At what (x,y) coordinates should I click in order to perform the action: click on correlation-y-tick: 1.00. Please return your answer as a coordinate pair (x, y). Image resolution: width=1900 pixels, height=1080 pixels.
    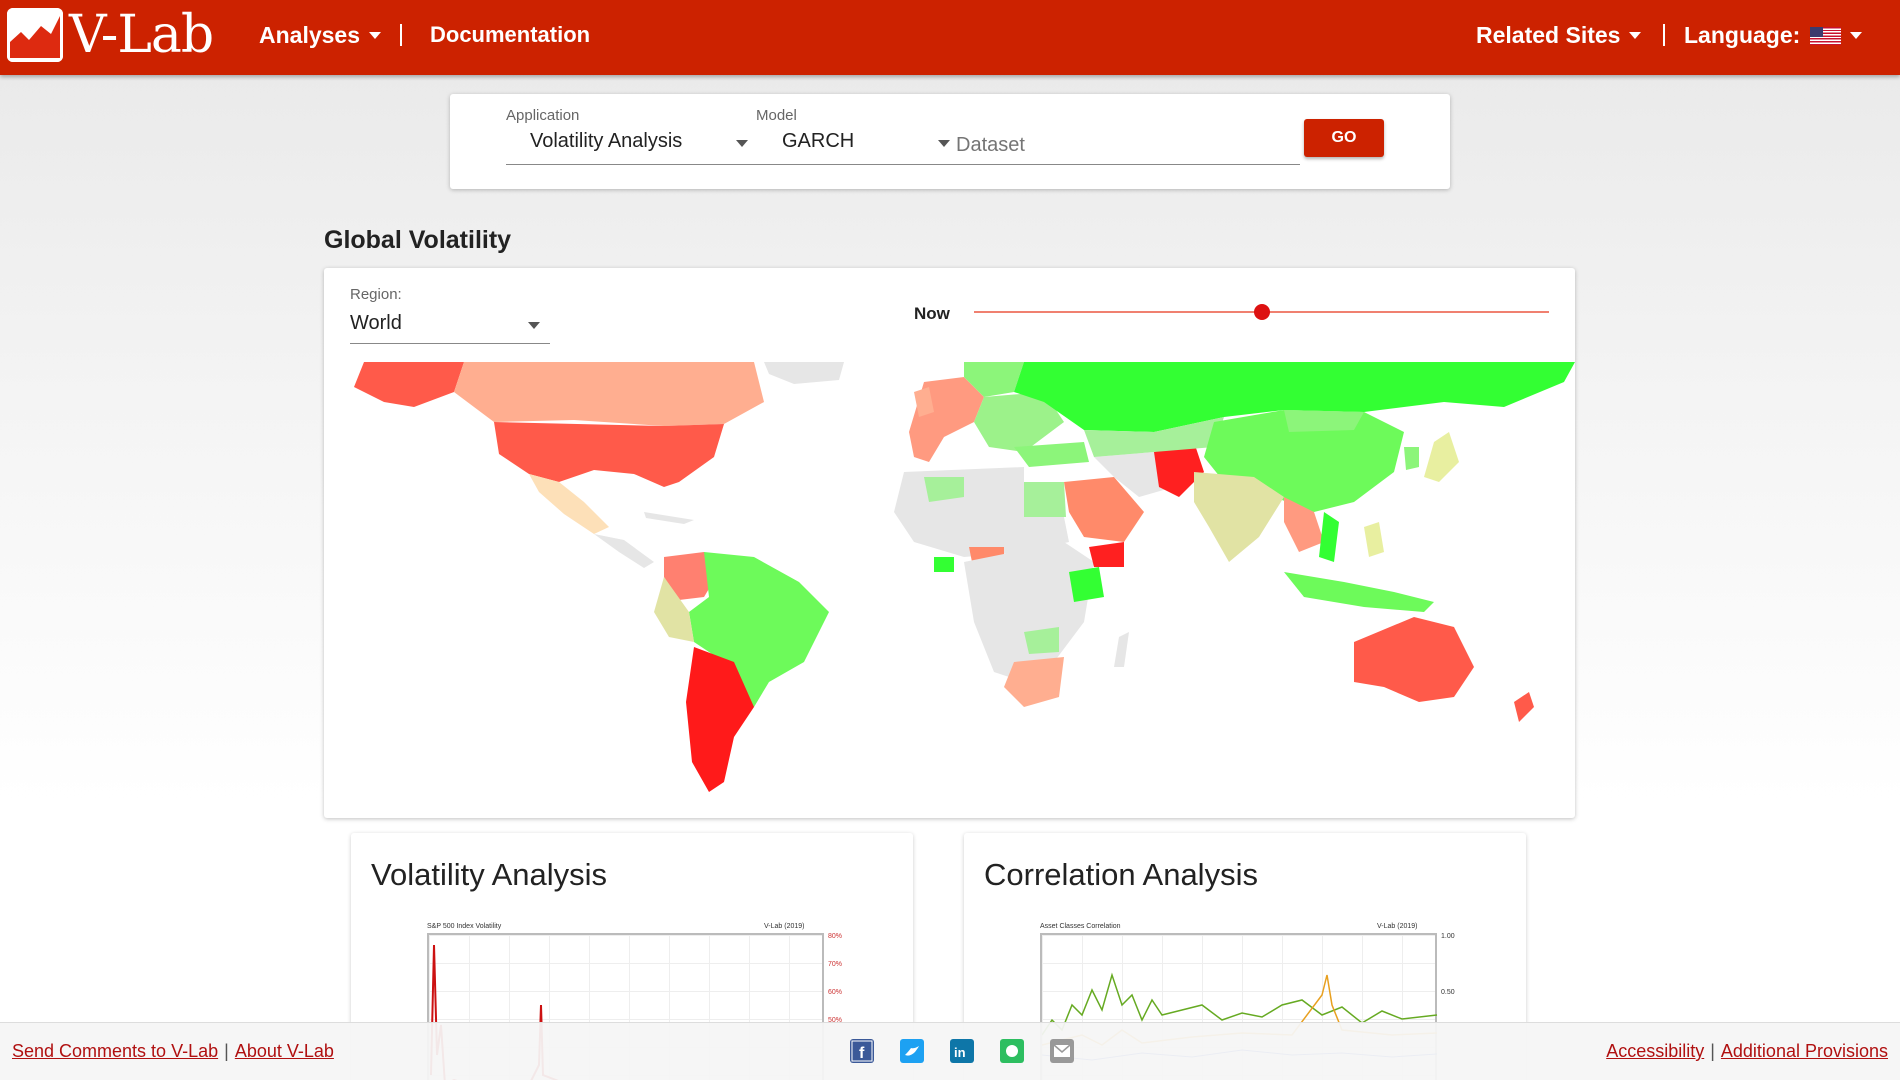
    Looking at the image, I should click on (1448, 936).